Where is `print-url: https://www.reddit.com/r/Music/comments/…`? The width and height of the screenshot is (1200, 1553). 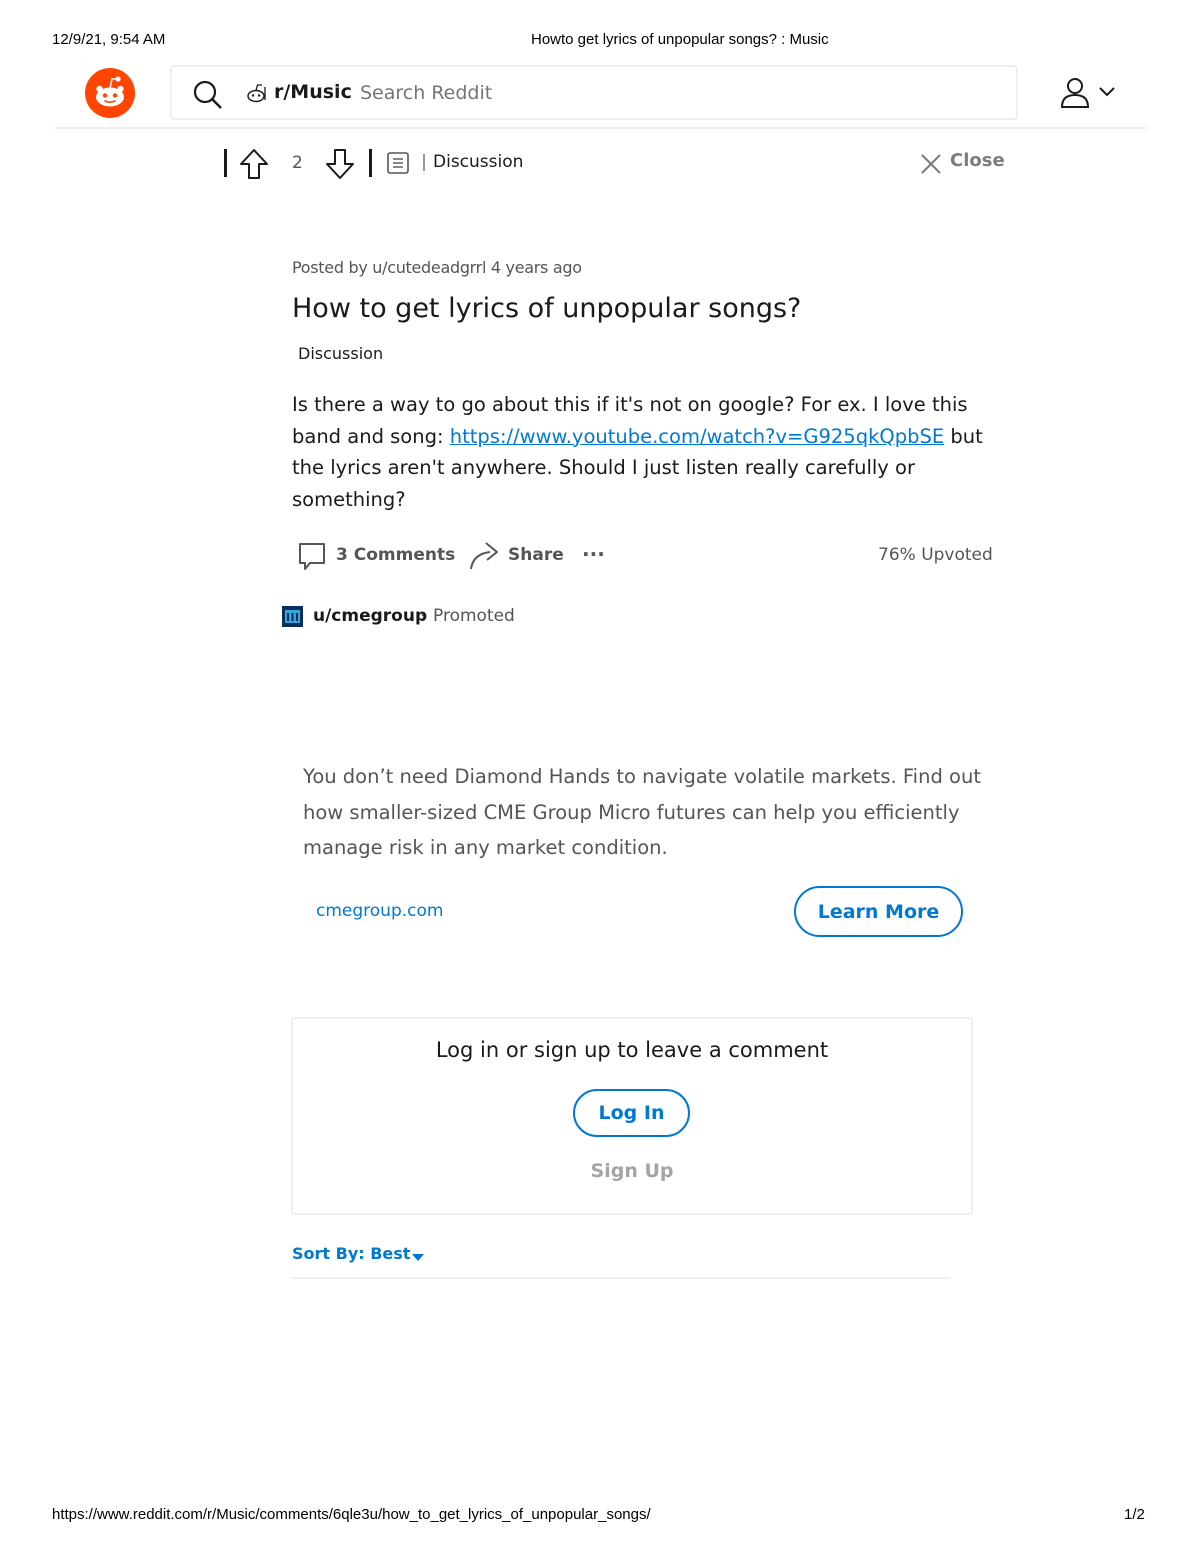 print-url: https://www.reddit.com/r/Music/comments/… is located at coordinates (351, 1514).